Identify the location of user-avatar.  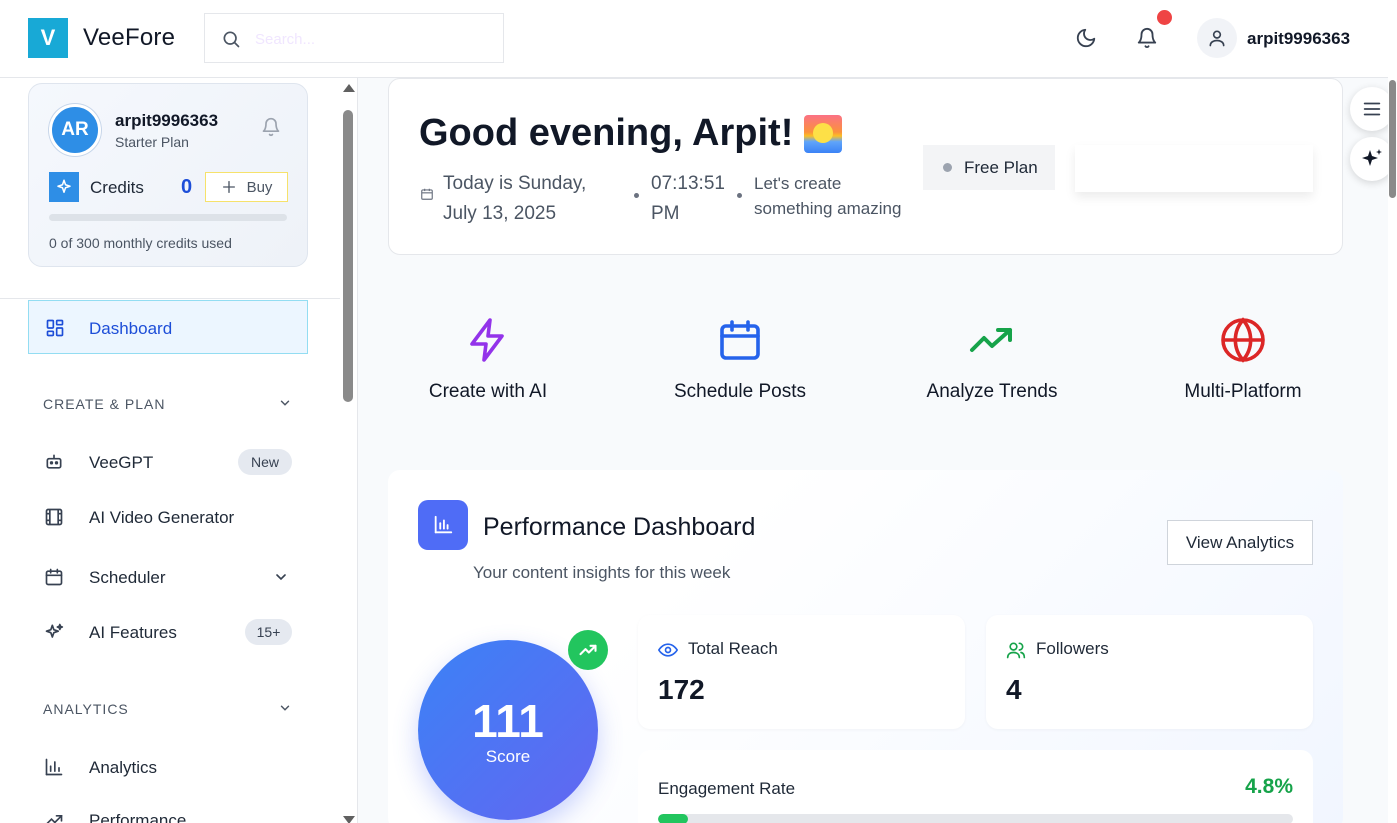
(1217, 38).